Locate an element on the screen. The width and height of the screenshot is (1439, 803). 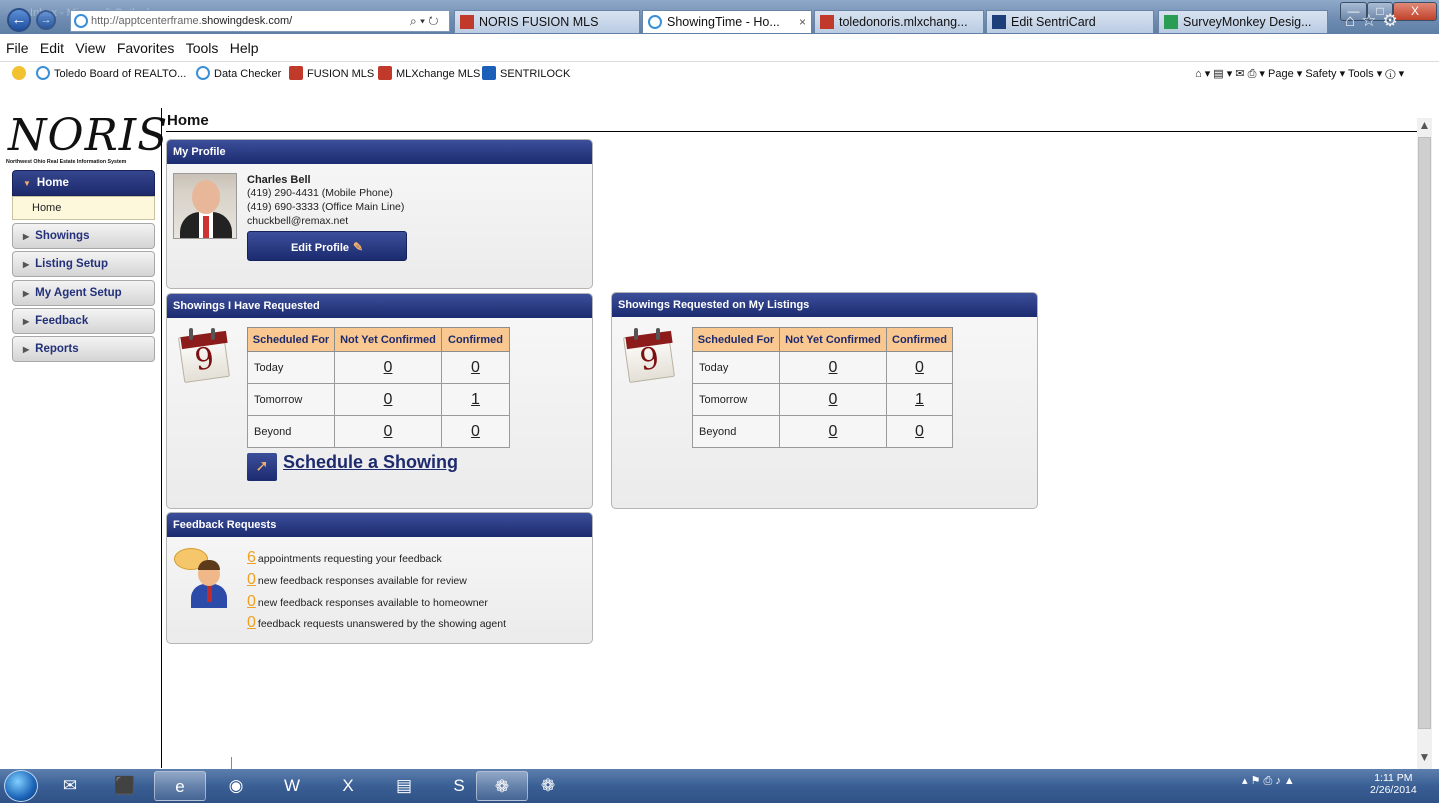
menu-tools: Tools is located at coordinates (202, 48).